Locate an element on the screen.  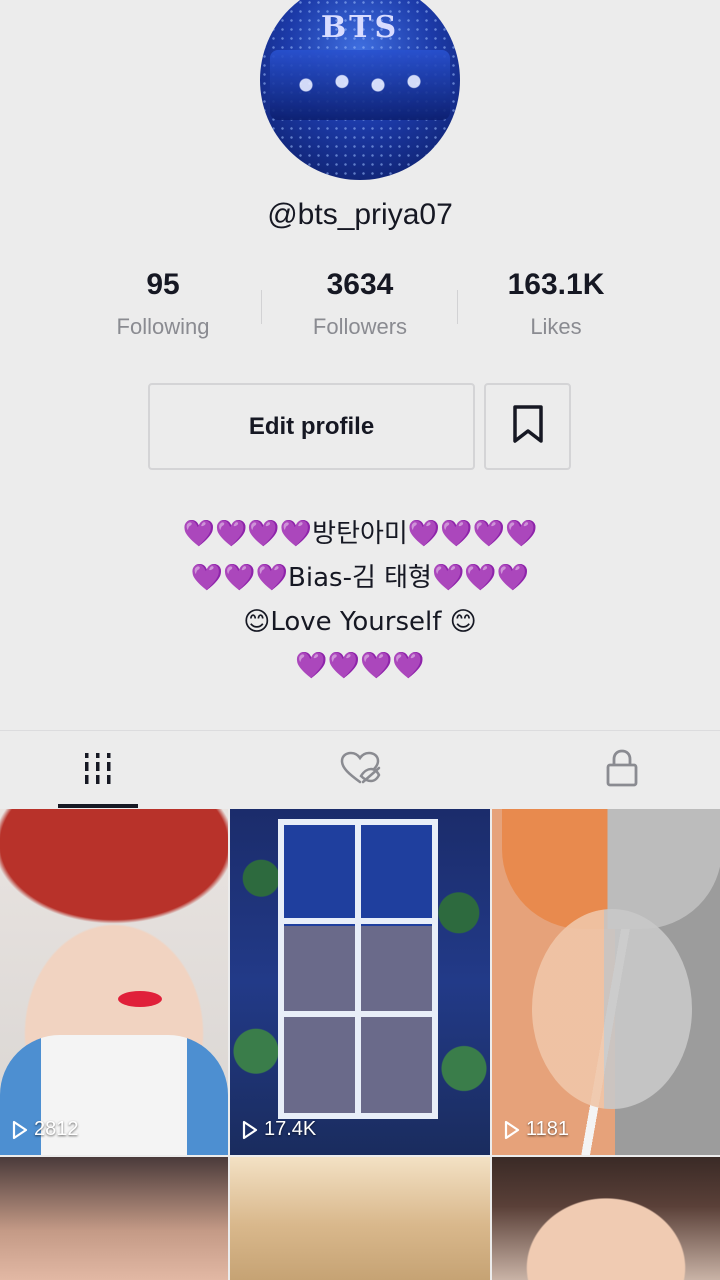
bio-line: 💜💜💜💜방탄아미💜💜💜💜 is located at coordinates (360, 534).